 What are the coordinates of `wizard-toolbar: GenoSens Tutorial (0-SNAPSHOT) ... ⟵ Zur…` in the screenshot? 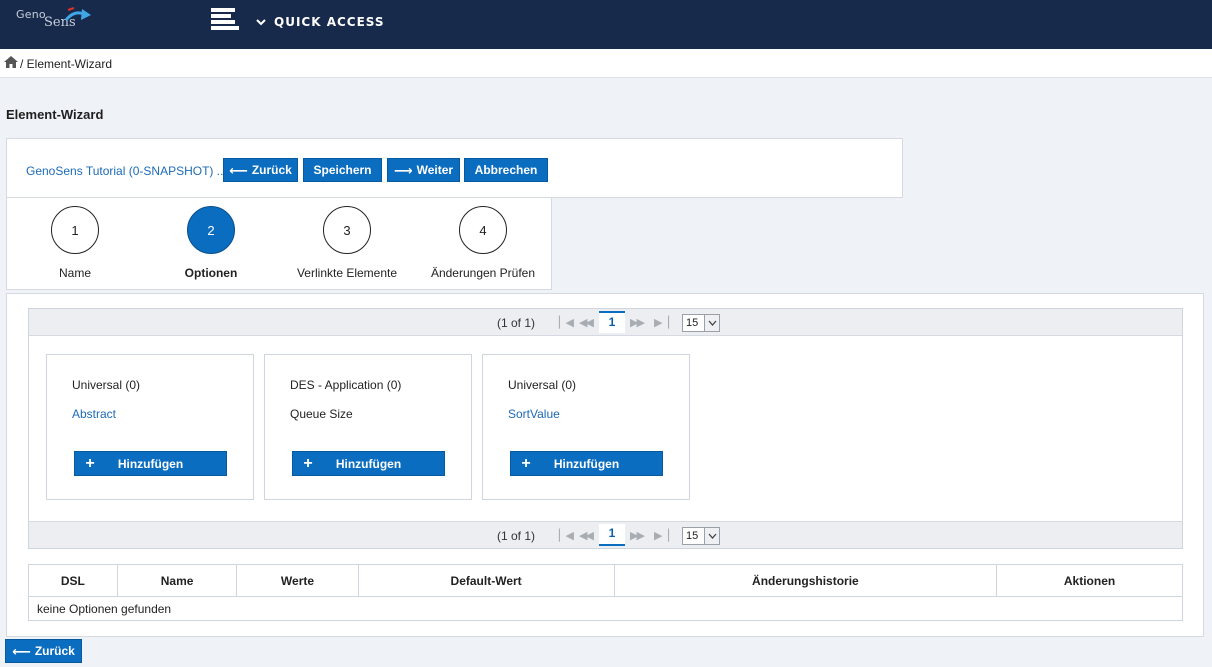 It's located at (454, 168).